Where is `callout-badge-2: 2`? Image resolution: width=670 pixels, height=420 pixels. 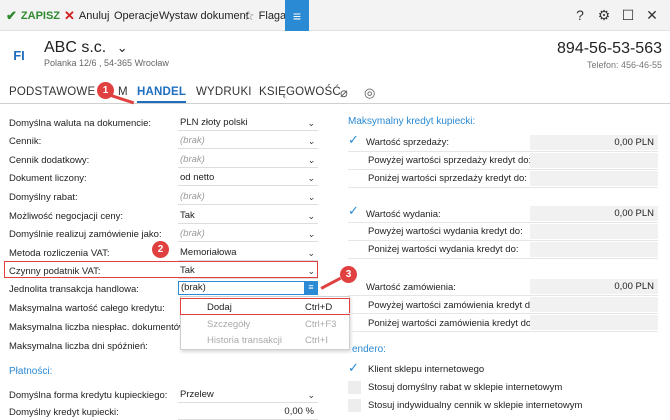
callout-badge-2: 2 is located at coordinates (160, 249).